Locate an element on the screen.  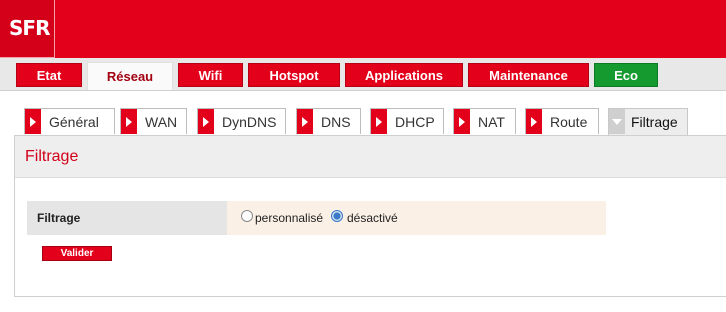
main-tab-etat: Etat is located at coordinates (49, 75).